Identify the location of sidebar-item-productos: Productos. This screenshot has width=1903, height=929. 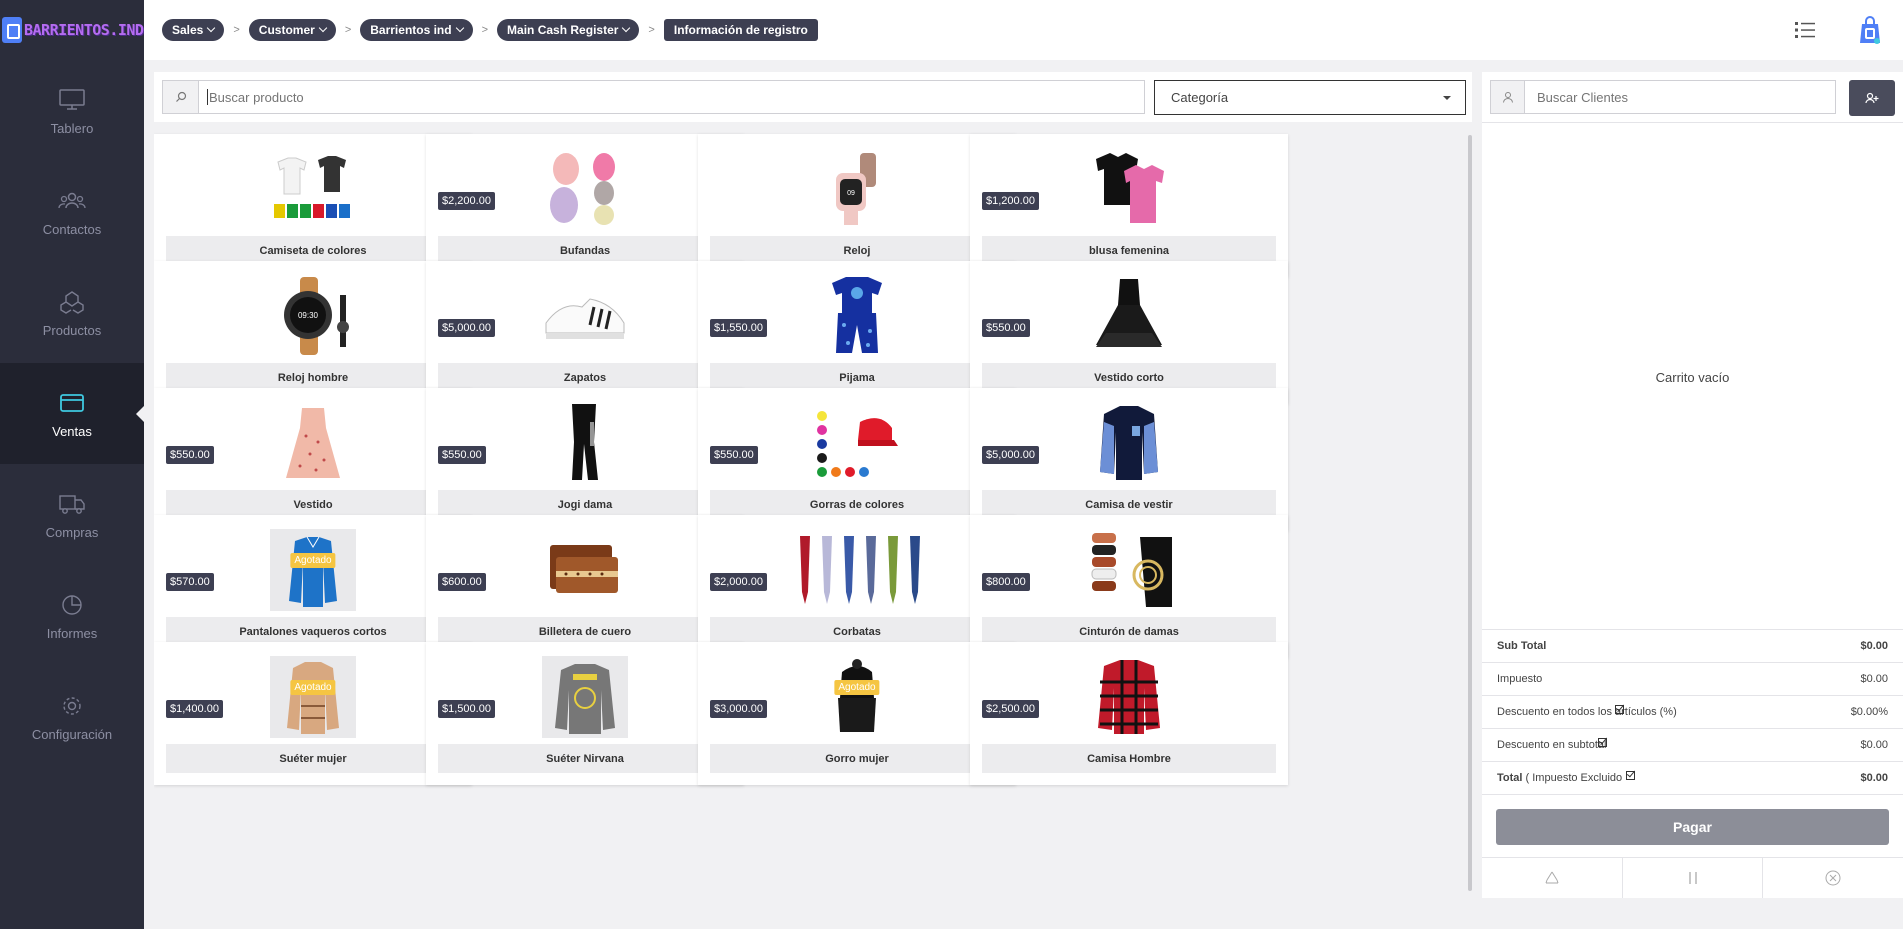
(72, 312).